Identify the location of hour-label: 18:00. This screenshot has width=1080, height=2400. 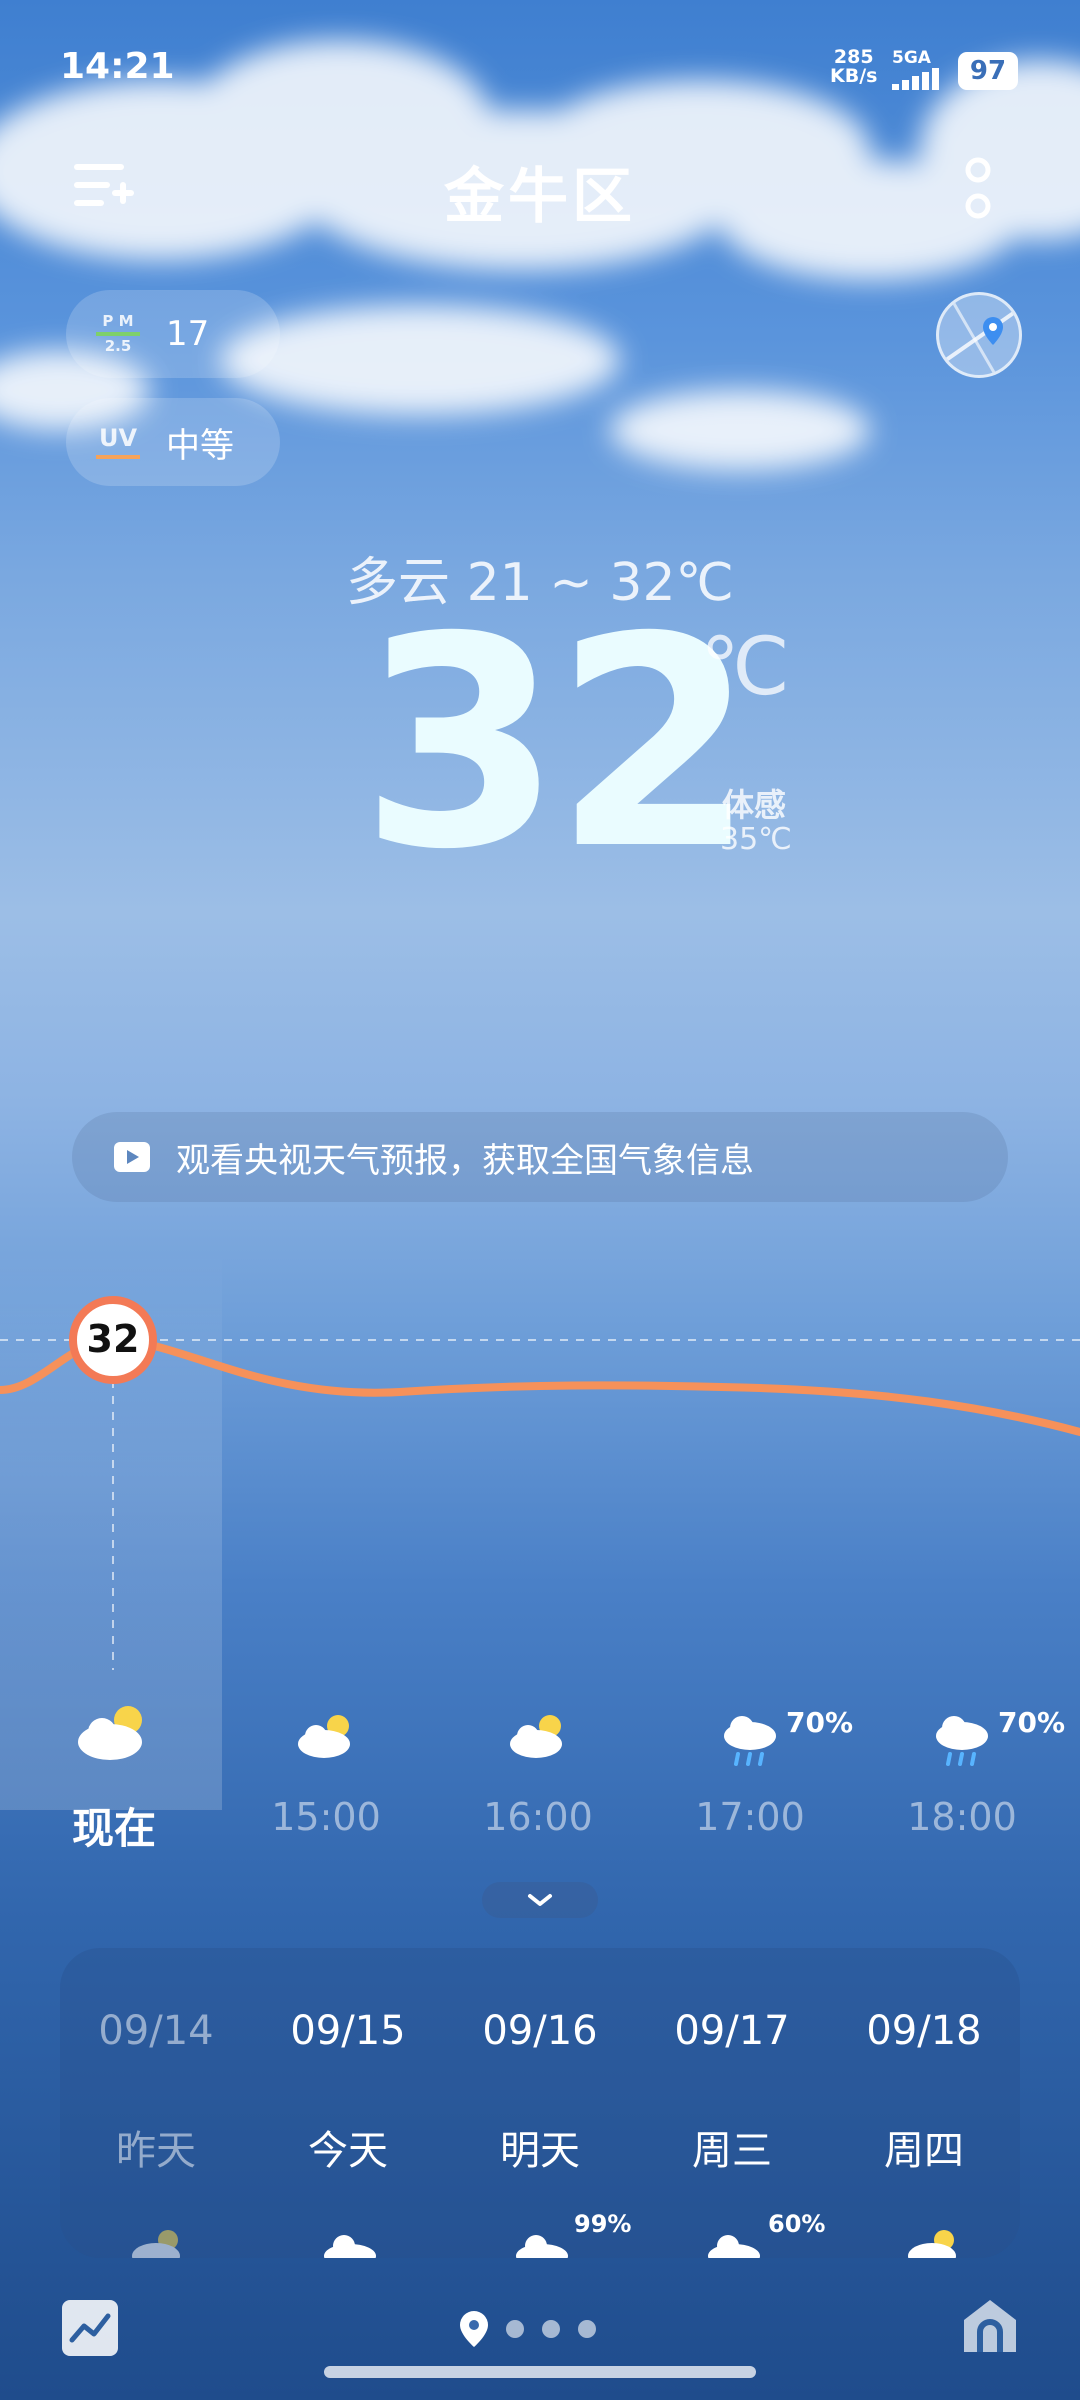
(962, 1817).